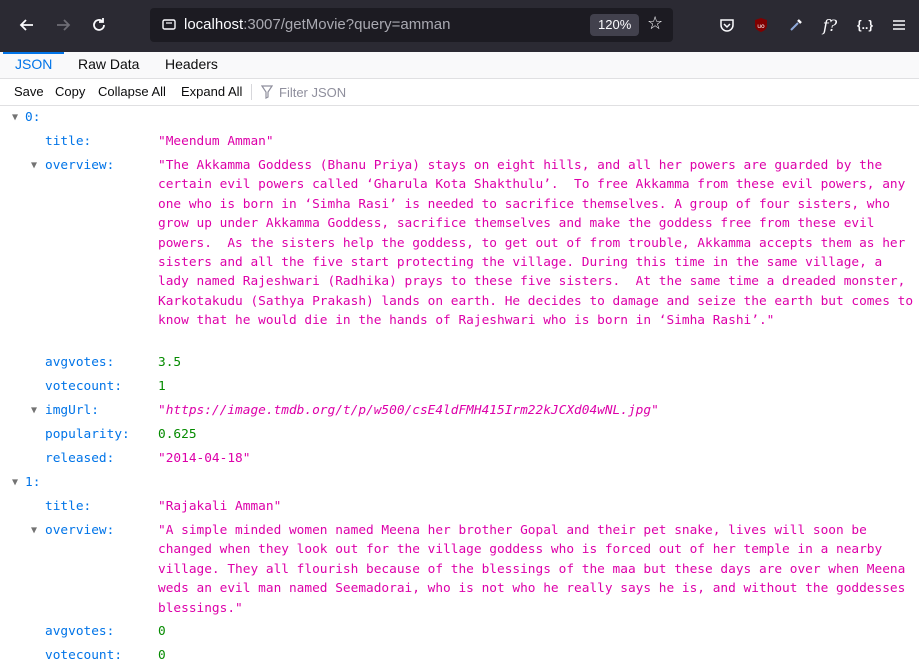 This screenshot has width=919, height=662. I want to click on tree-value: "Rajakali Amman", so click(220, 506).